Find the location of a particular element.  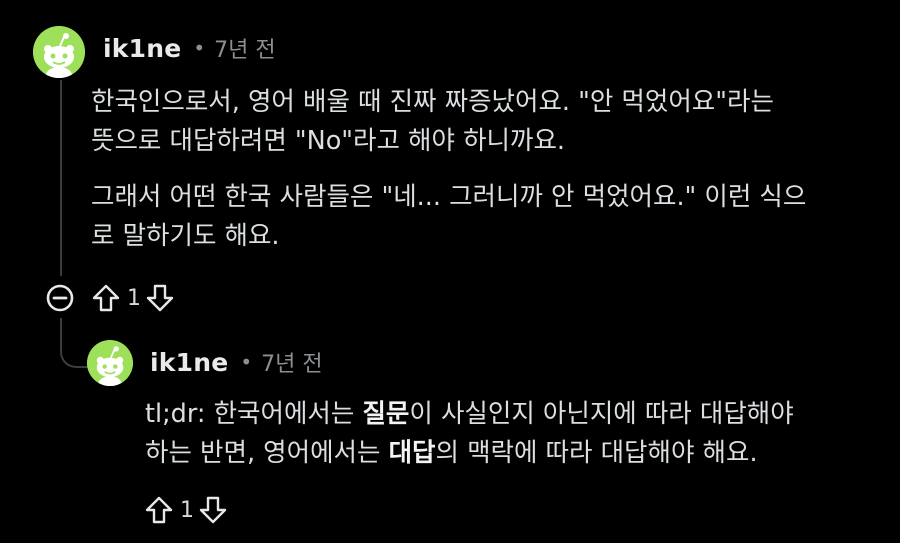

comment-line: 하는 반면, 영어에서는 대답의 맥락에 따라 대답해야 해요. is located at coordinates (451, 453).